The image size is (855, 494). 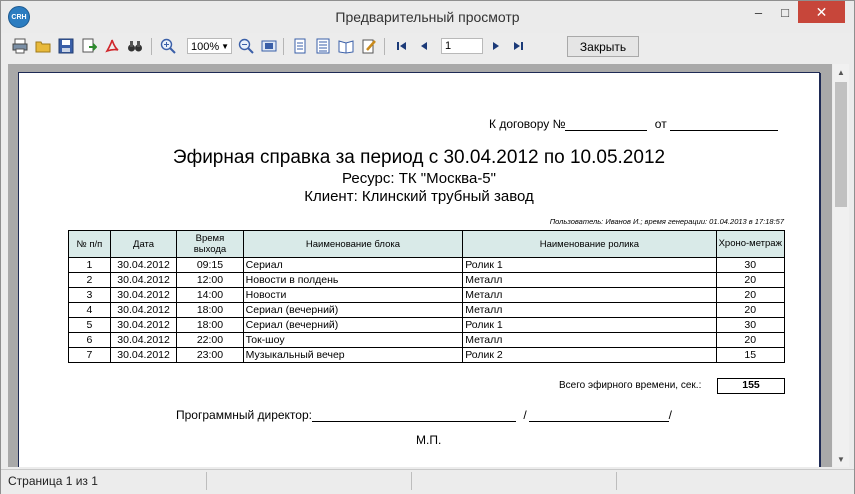 What do you see at coordinates (89, 295) in the screenshot?
I see `cell-number: 3` at bounding box center [89, 295].